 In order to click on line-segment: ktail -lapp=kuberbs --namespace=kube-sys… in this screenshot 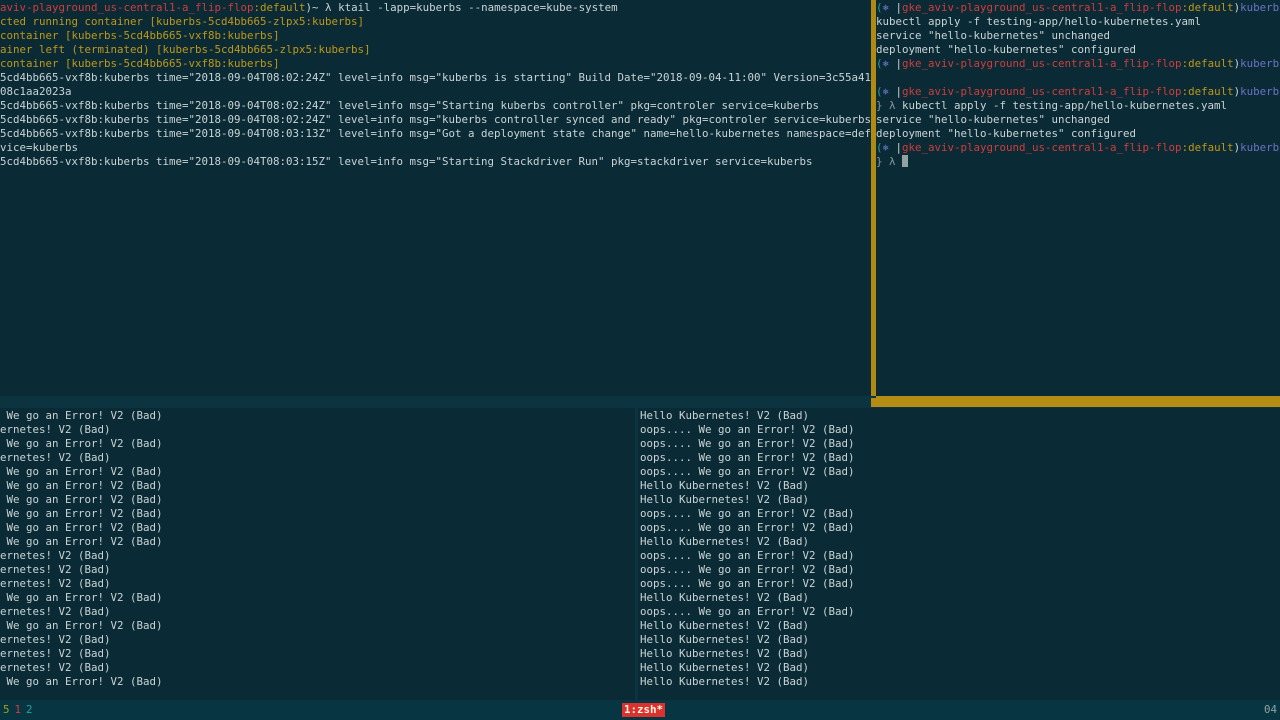, I will do `click(478, 7)`.